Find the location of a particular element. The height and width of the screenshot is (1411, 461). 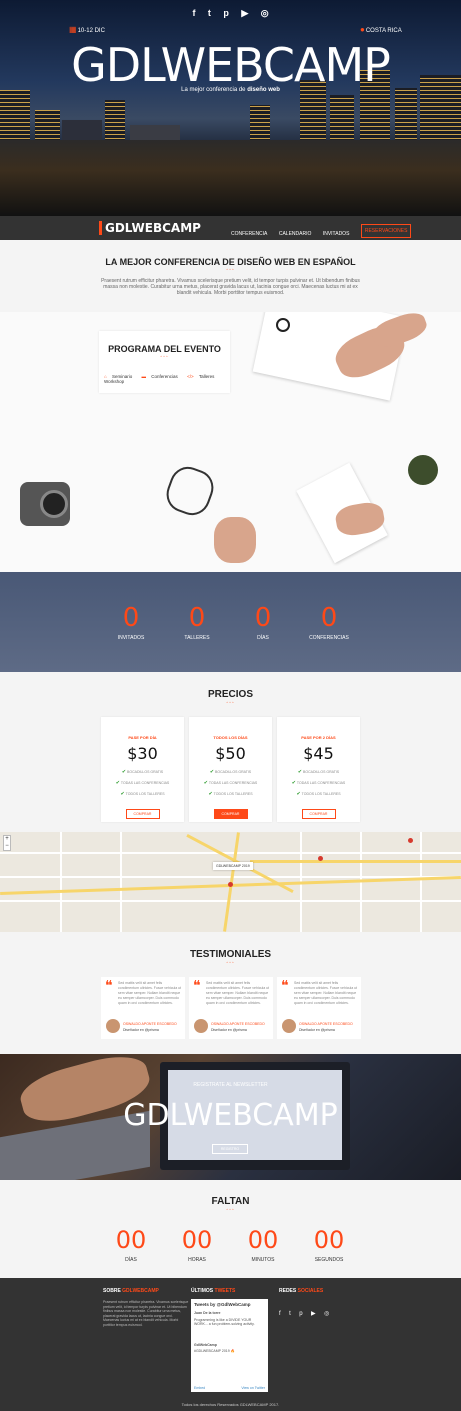

counter-label: INVITADOS is located at coordinates (131, 638).